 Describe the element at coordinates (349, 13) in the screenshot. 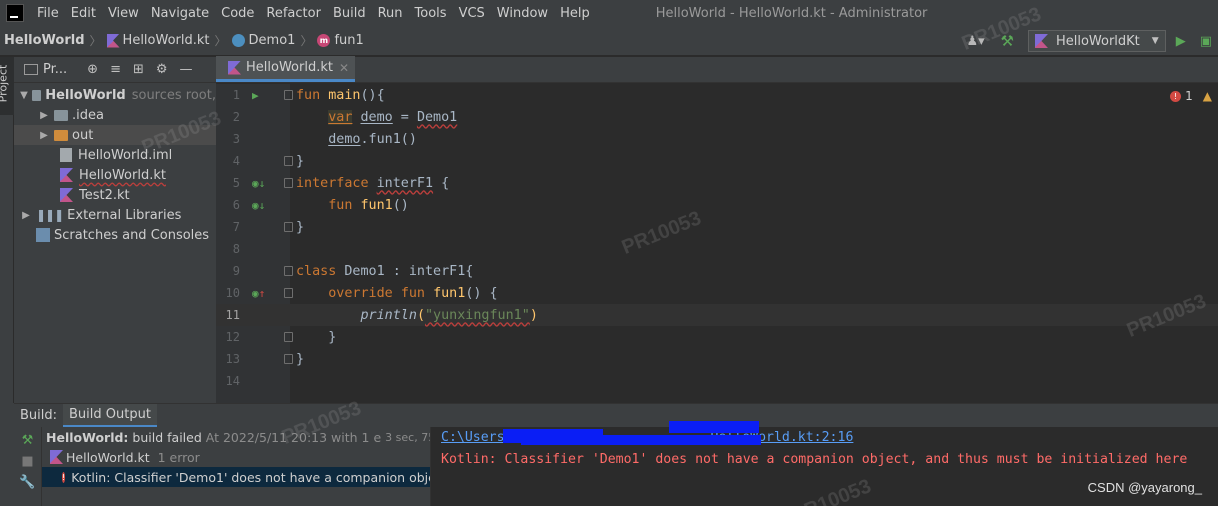

I see `menu-build: Build` at that location.